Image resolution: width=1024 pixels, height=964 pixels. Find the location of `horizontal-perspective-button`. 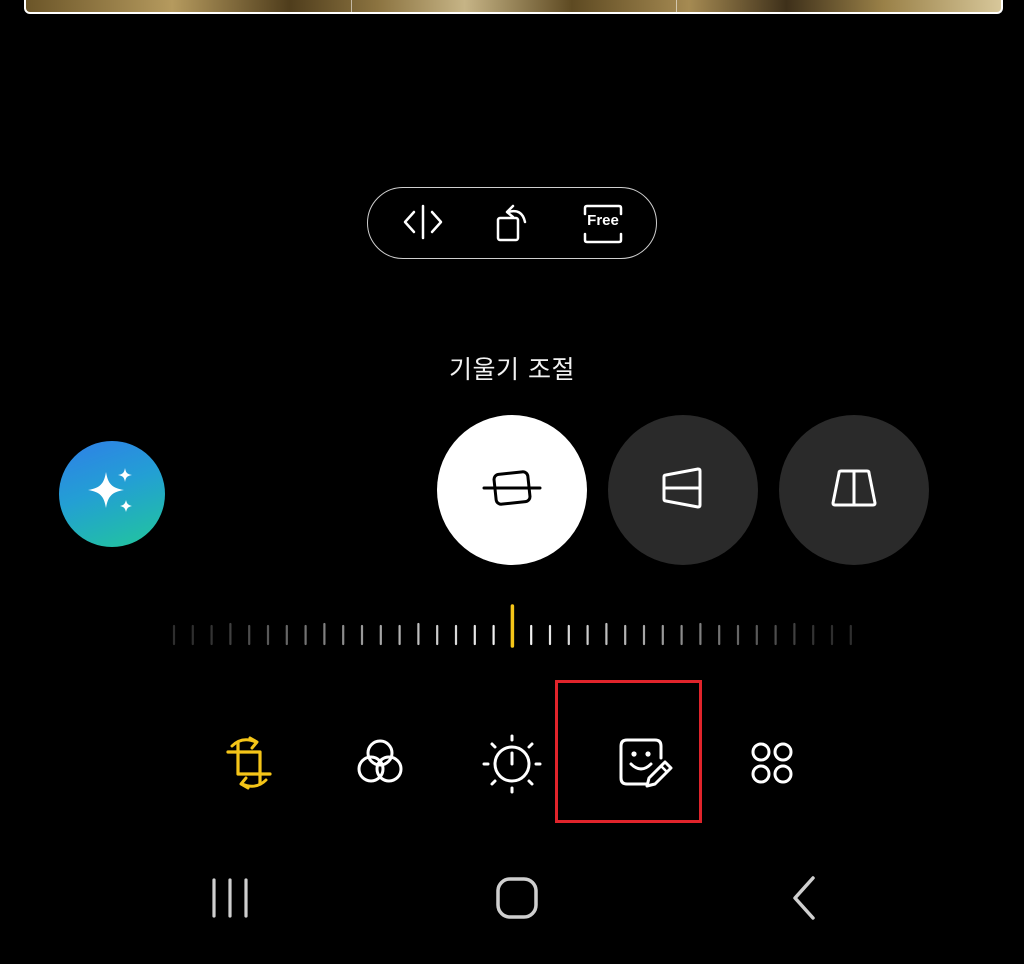

horizontal-perspective-button is located at coordinates (854, 490).